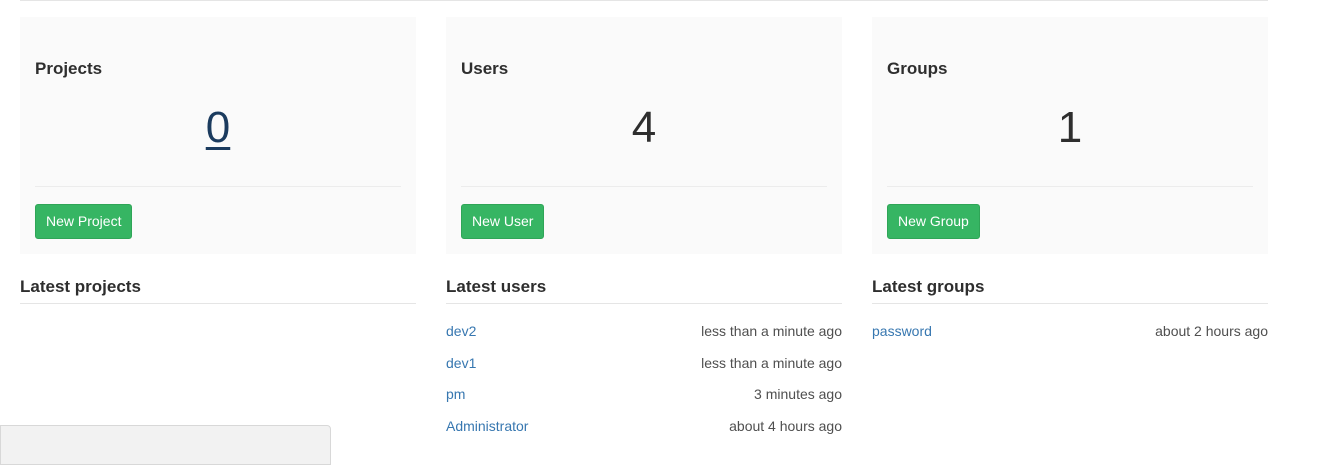  I want to click on projects-count-link: 0, so click(218, 128).